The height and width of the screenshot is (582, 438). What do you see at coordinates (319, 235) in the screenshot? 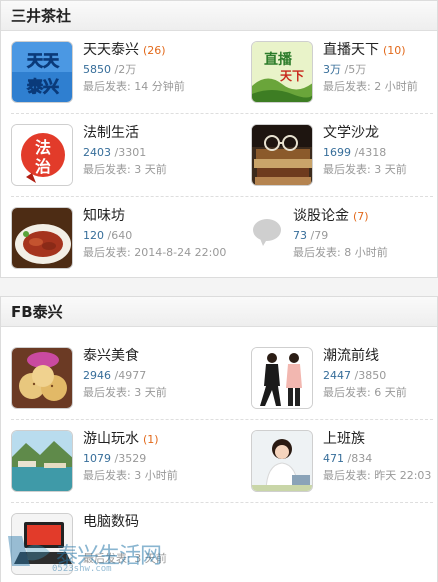
I see `post-count: /79` at bounding box center [319, 235].